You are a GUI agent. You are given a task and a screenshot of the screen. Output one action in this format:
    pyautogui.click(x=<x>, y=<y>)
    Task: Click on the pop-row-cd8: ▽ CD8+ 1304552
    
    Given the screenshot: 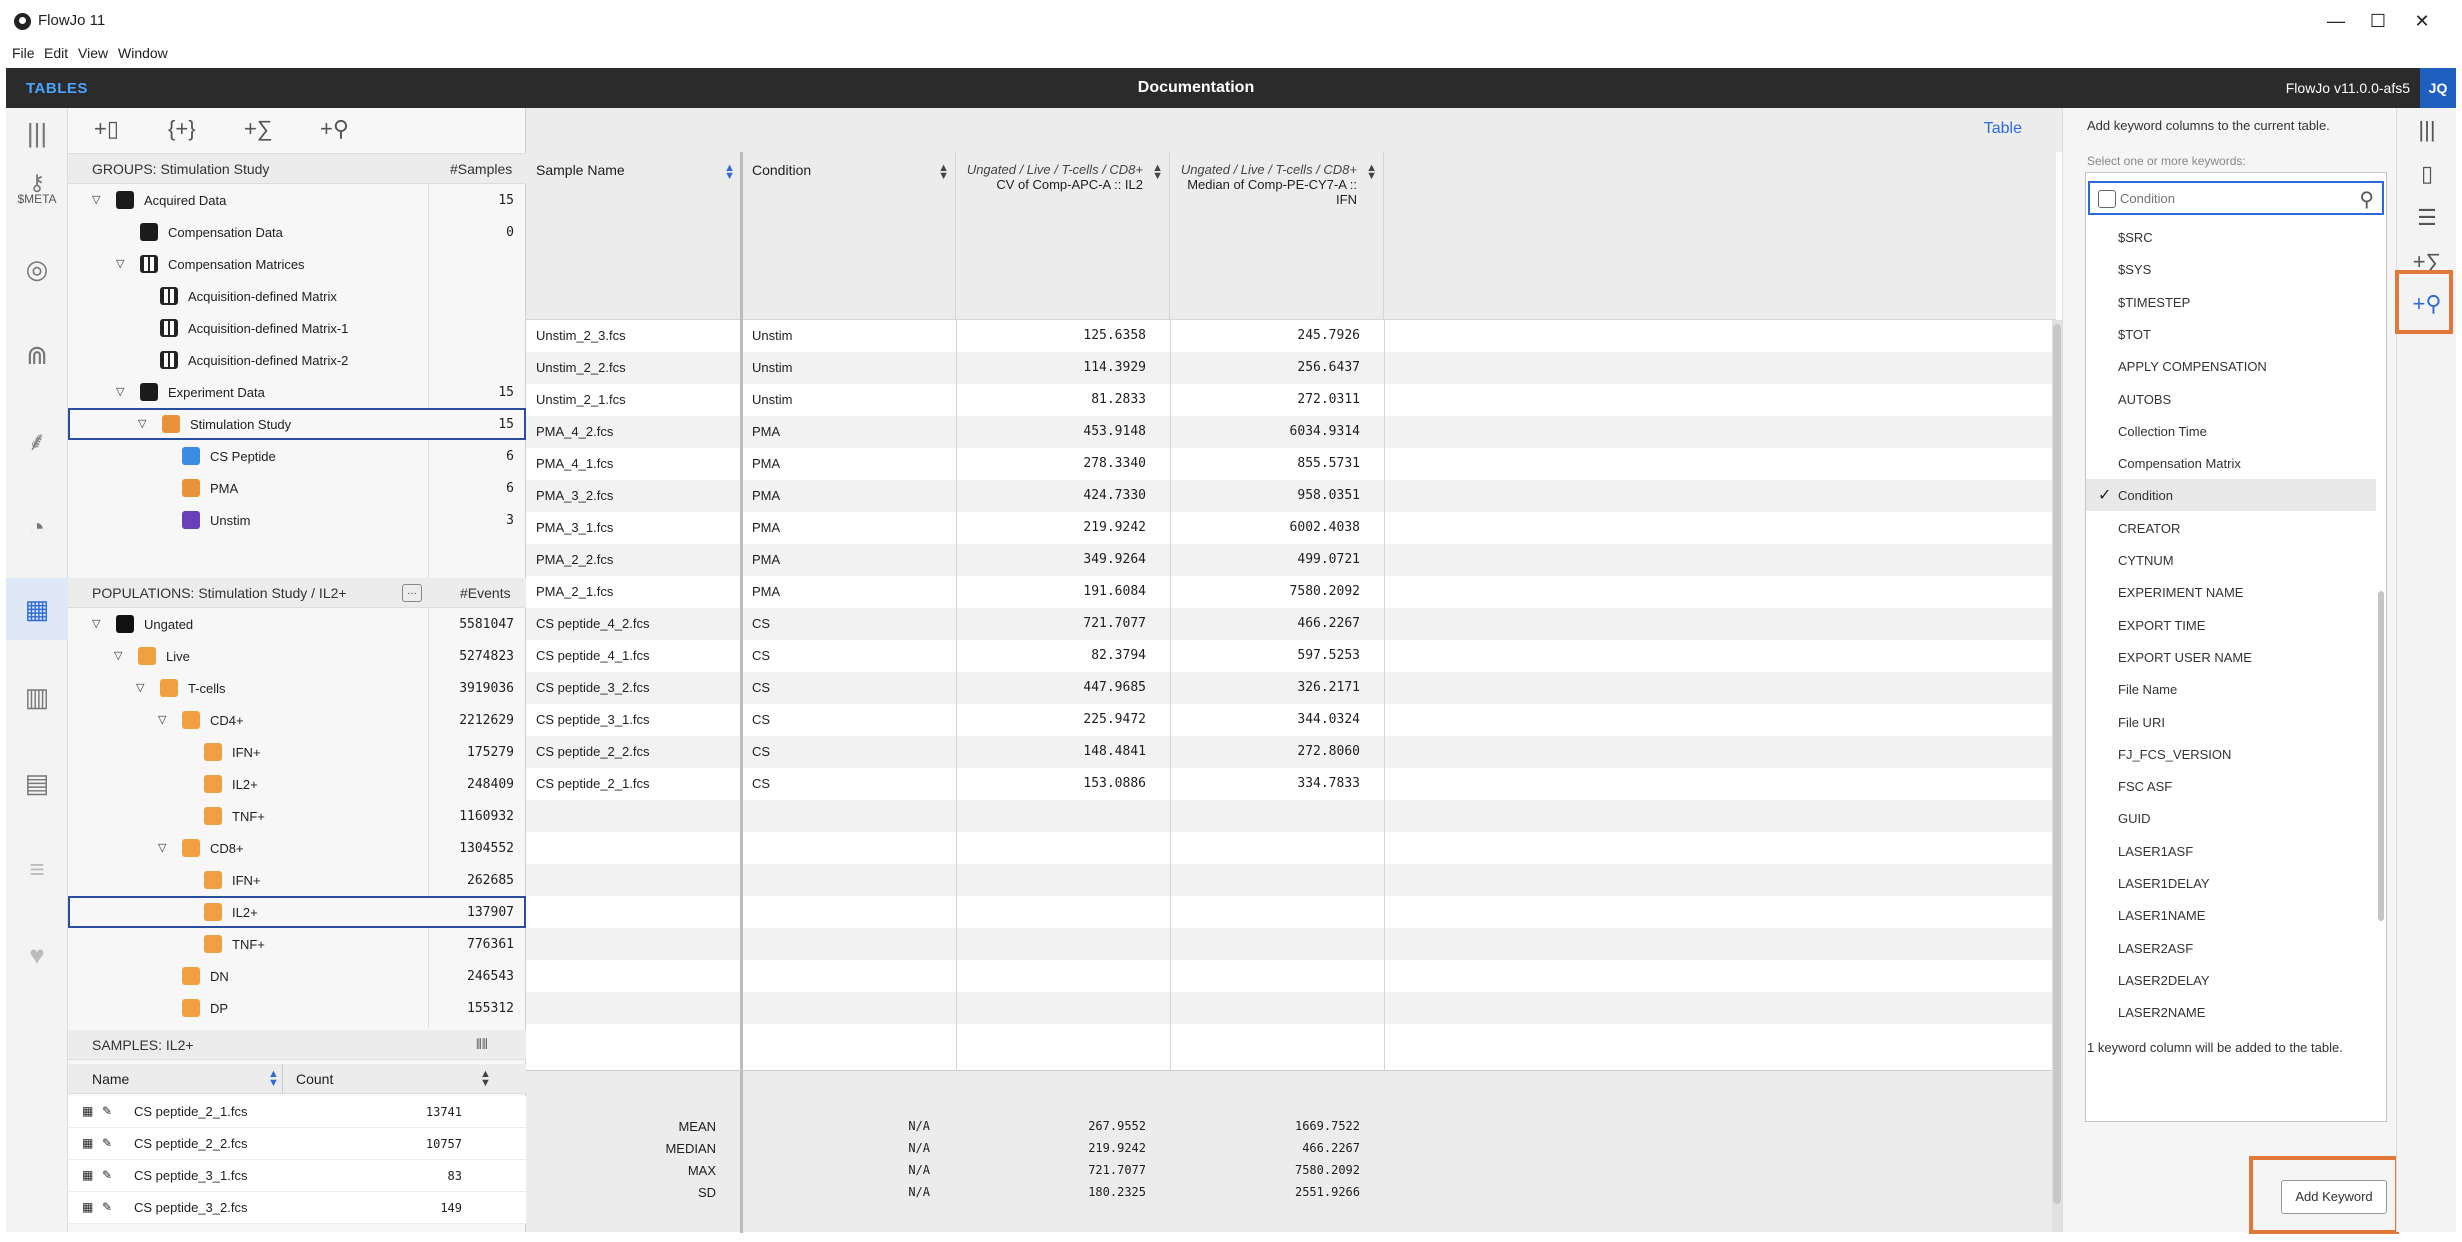 What is the action you would take?
    pyautogui.click(x=297, y=848)
    